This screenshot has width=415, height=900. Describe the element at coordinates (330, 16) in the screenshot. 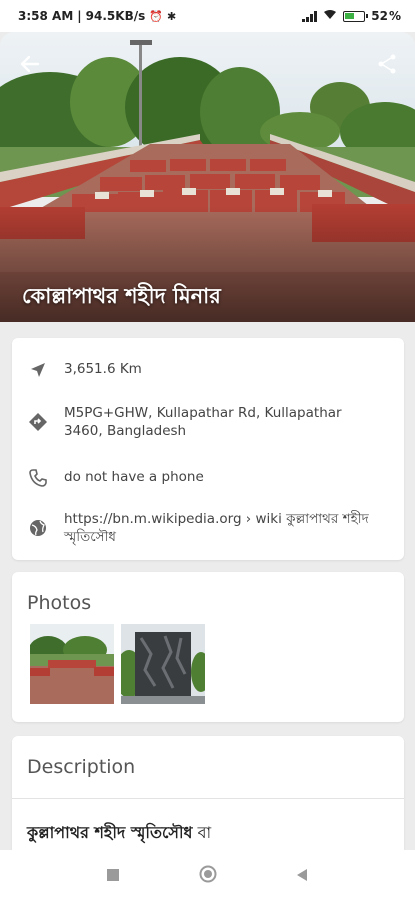

I see `wifi-icon` at that location.